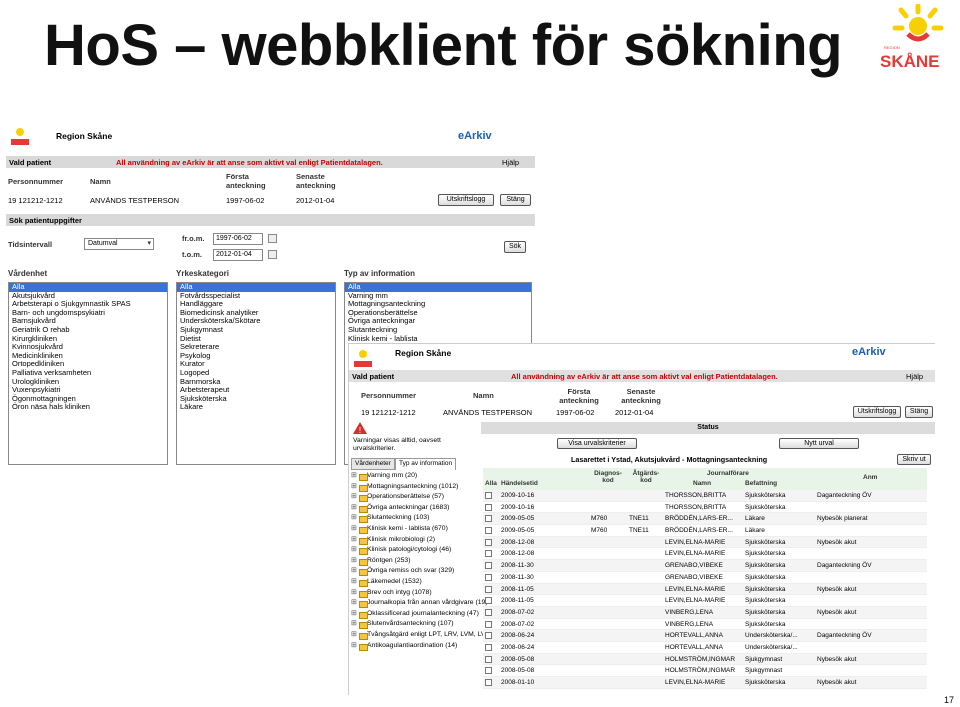 This screenshot has height=707, width=960. I want to click on table-row: 2008-11-05 LEVIN,ELNA-MARIE Sjuksköterska, so click(705, 601).